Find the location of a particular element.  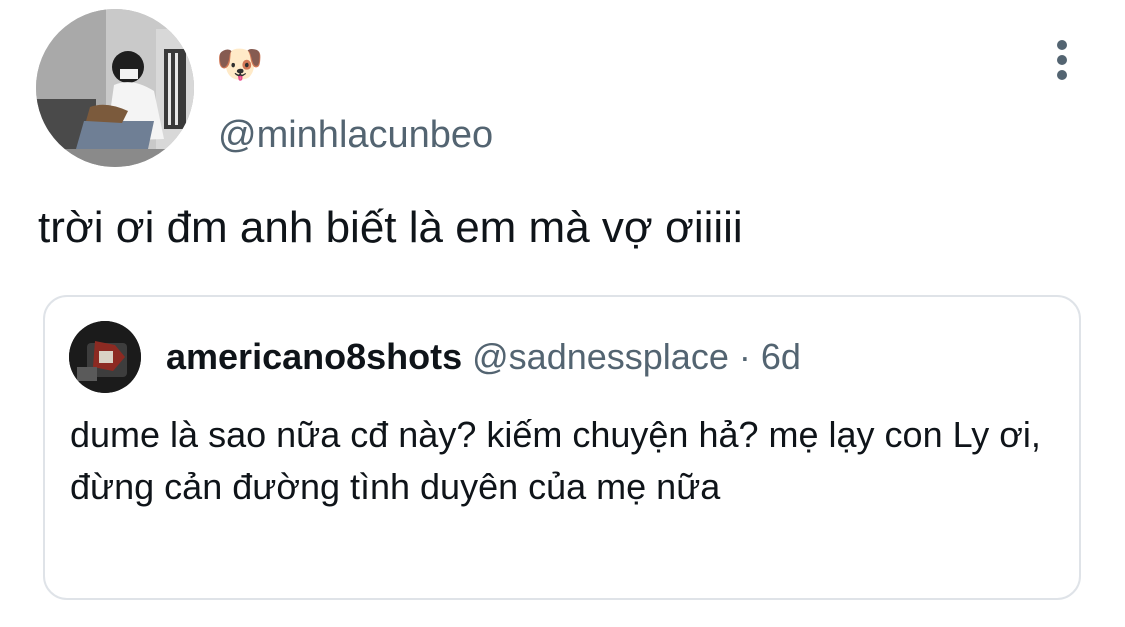

more-vertical-icon is located at coordinates (1062, 60).